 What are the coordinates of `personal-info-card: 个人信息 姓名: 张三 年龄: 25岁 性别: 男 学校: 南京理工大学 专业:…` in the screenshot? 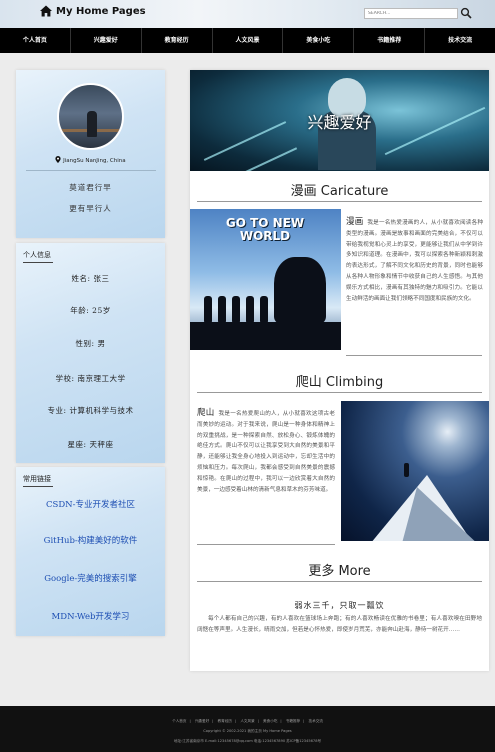 It's located at (90, 353).